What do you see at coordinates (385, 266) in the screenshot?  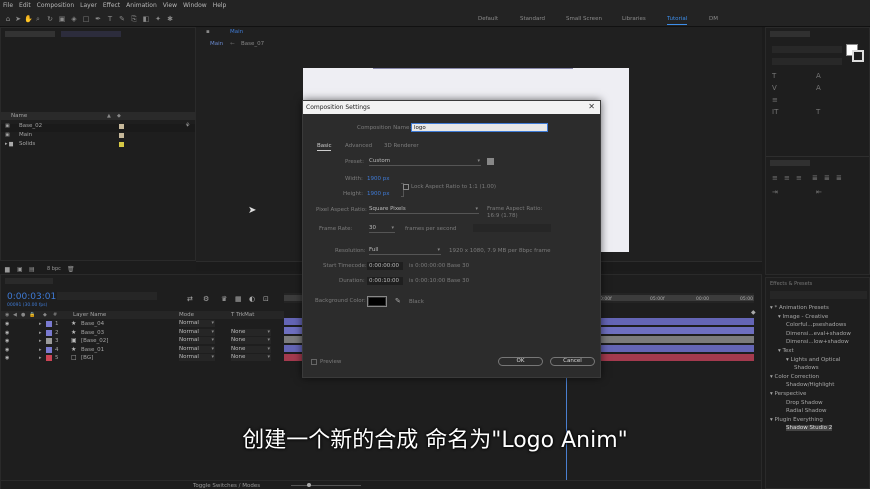 I see `start-timecode-input: 0:00:00:00` at bounding box center [385, 266].